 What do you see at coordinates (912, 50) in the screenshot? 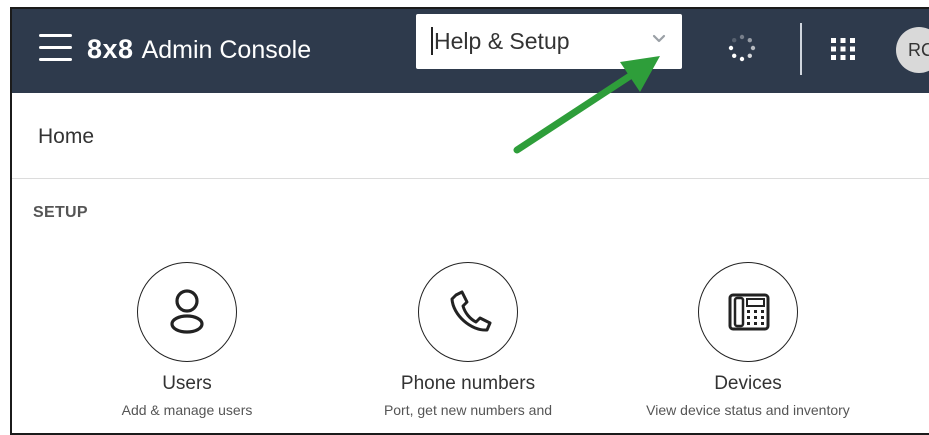
I see `user-avatar: RC` at bounding box center [912, 50].